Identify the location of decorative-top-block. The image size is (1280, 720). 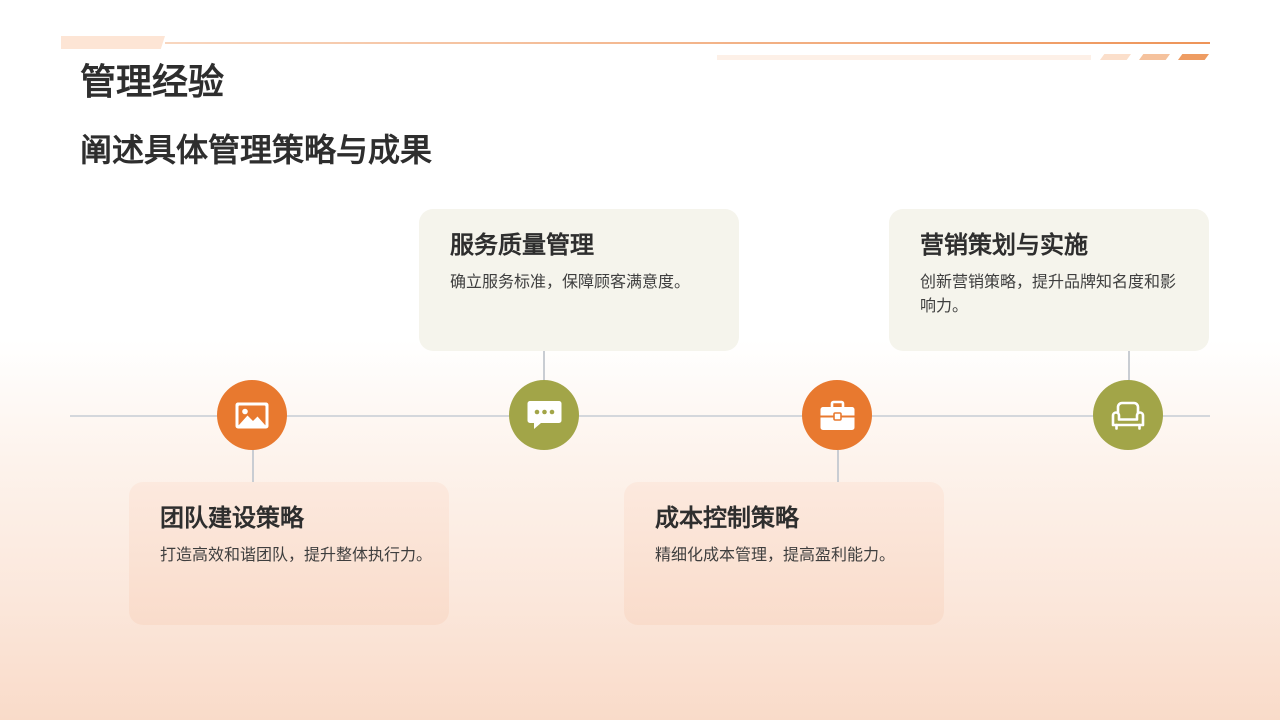
(113, 42).